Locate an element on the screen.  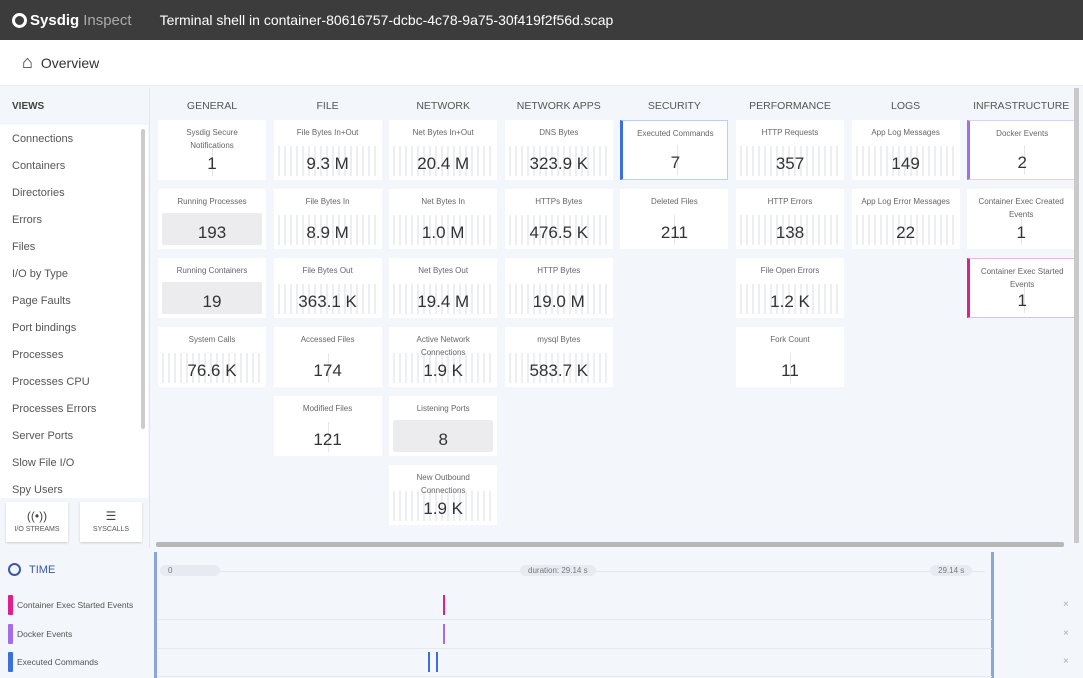
metric-title: Net Bytes In is located at coordinates (443, 201).